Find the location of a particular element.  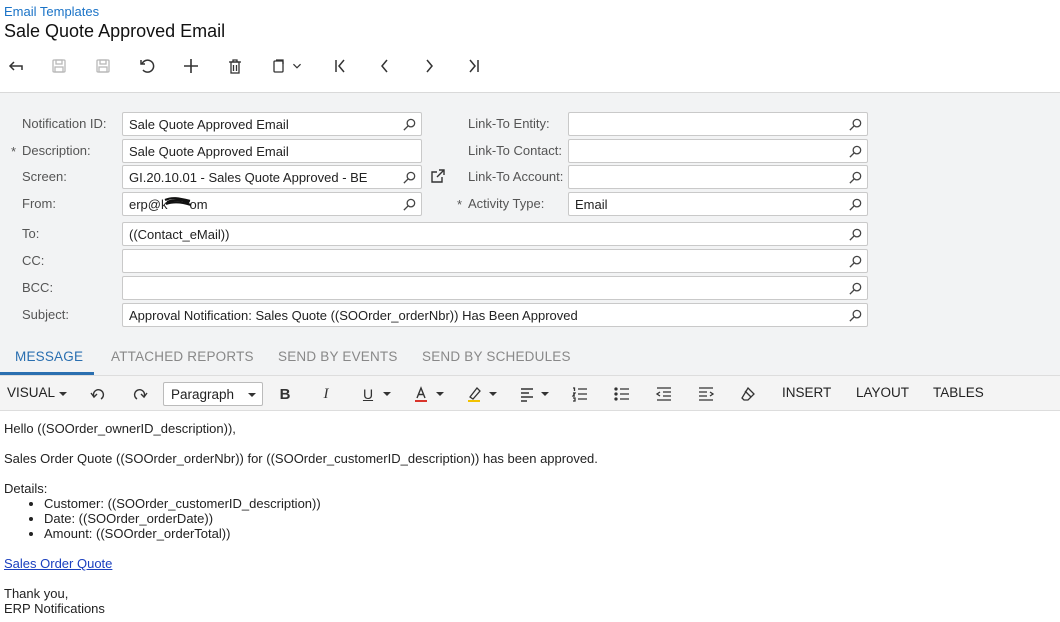

sales-order-quote-link: Sales Order Quote is located at coordinates (58, 563).